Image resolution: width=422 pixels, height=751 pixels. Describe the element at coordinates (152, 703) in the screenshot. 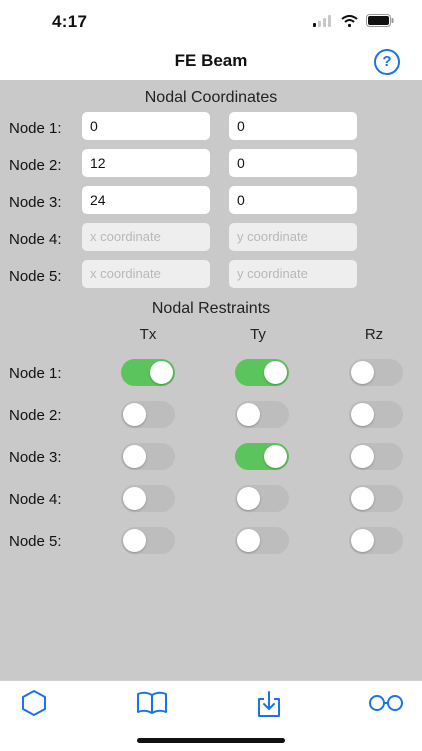

I see `book-icon` at that location.